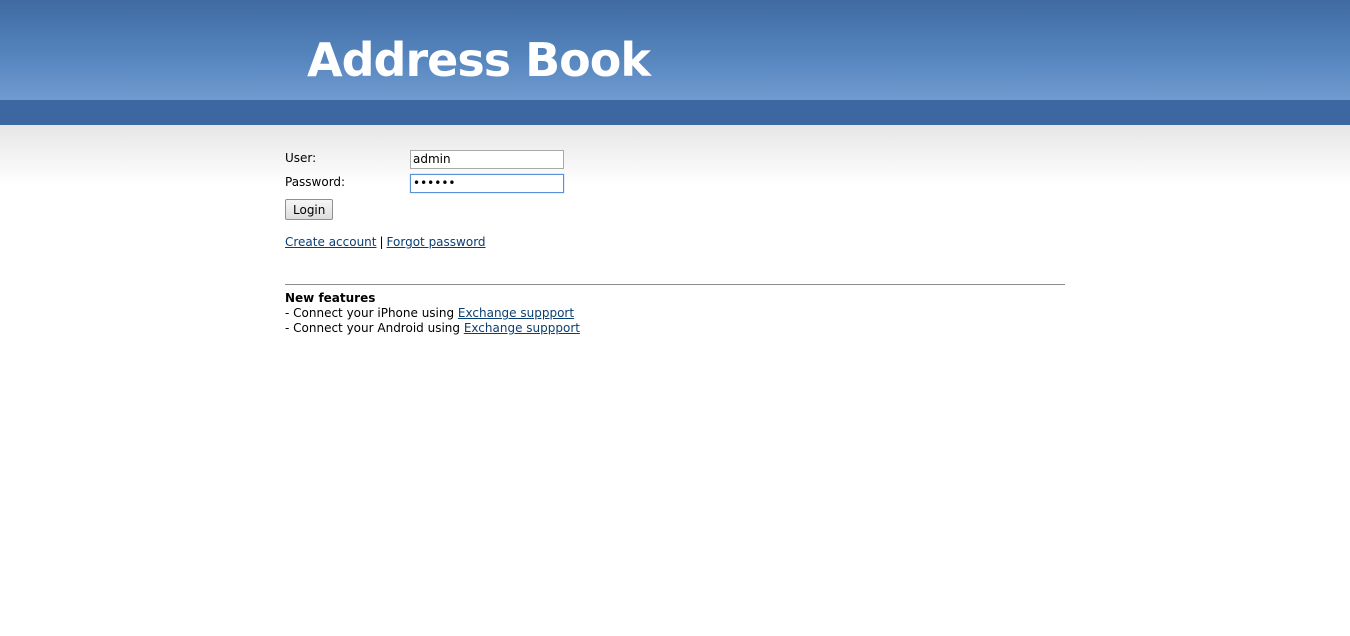 The width and height of the screenshot is (1350, 636). Describe the element at coordinates (436, 242) in the screenshot. I see `forgot-password-link: Forgot password` at that location.